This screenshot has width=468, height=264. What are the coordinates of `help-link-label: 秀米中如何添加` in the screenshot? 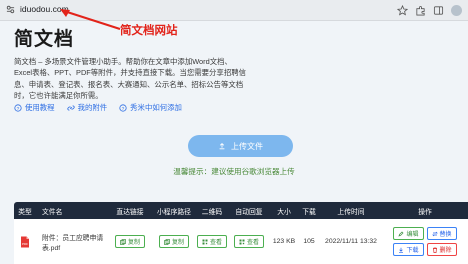 It's located at (156, 107).